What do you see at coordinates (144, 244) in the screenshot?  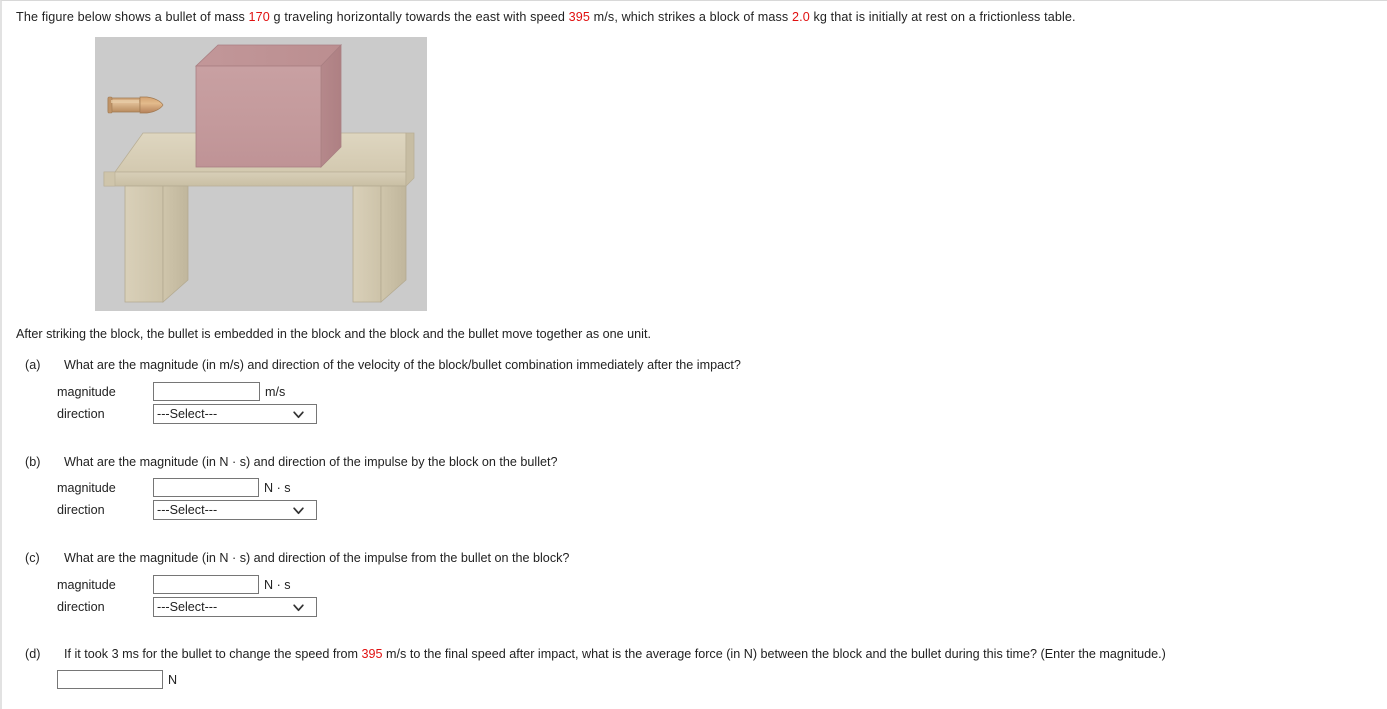 I see `table-leg-left-front` at bounding box center [144, 244].